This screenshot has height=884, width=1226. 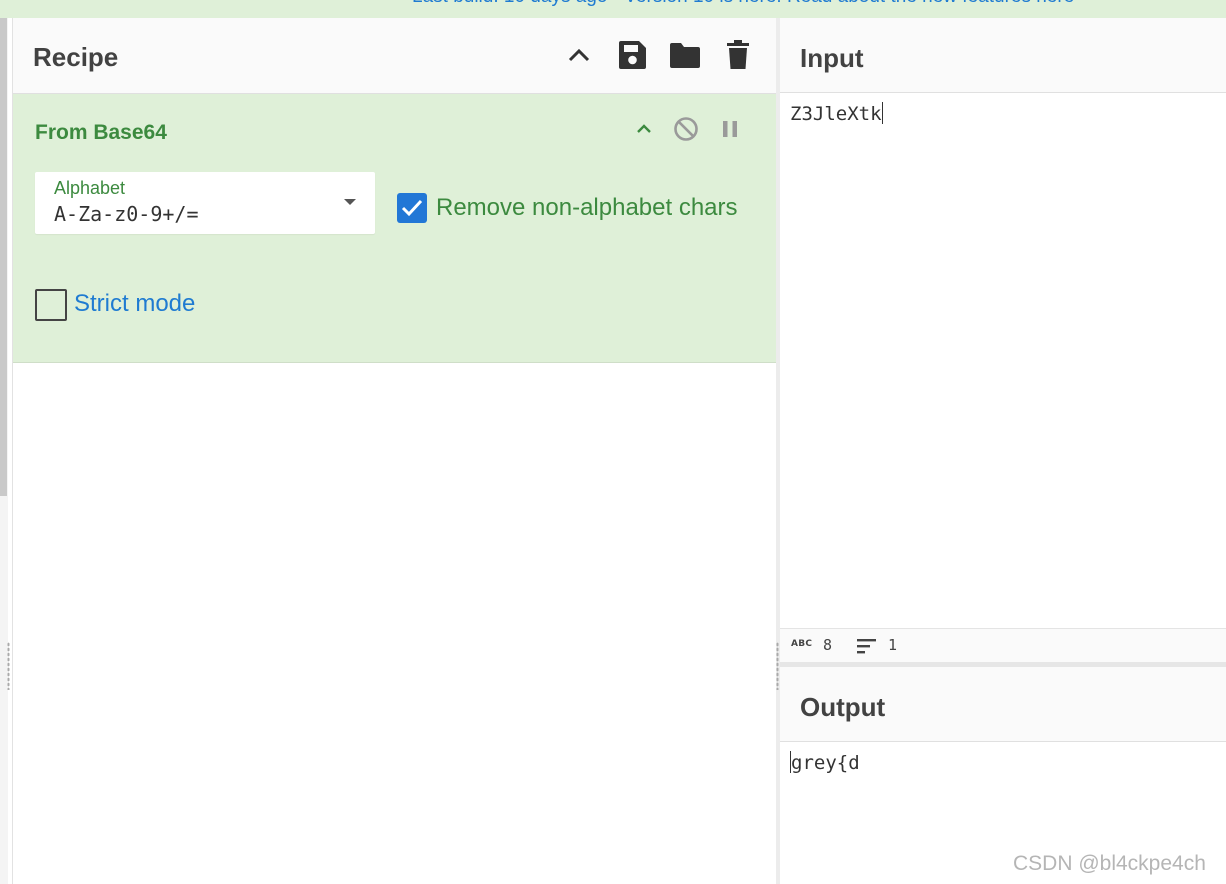 I want to click on recipe-title: Recipe, so click(x=76, y=57).